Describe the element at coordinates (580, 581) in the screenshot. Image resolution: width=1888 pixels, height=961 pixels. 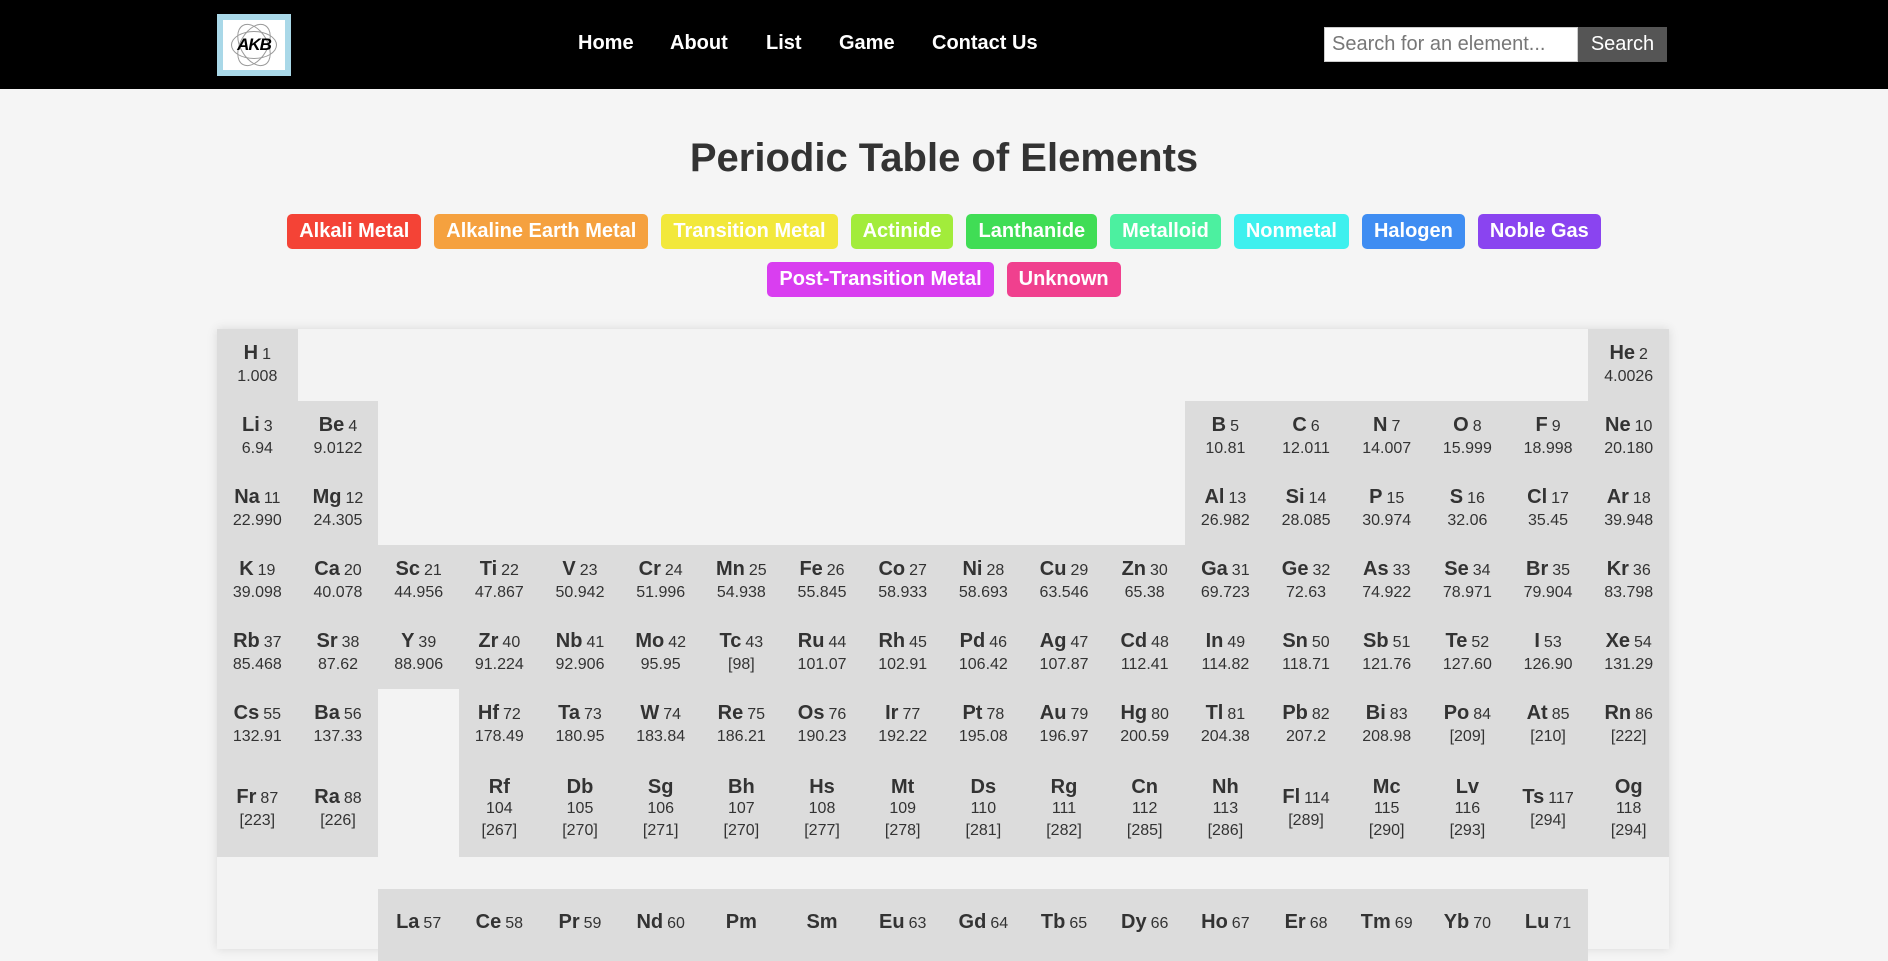
I see `element-cell-v: V 23 50.942` at that location.